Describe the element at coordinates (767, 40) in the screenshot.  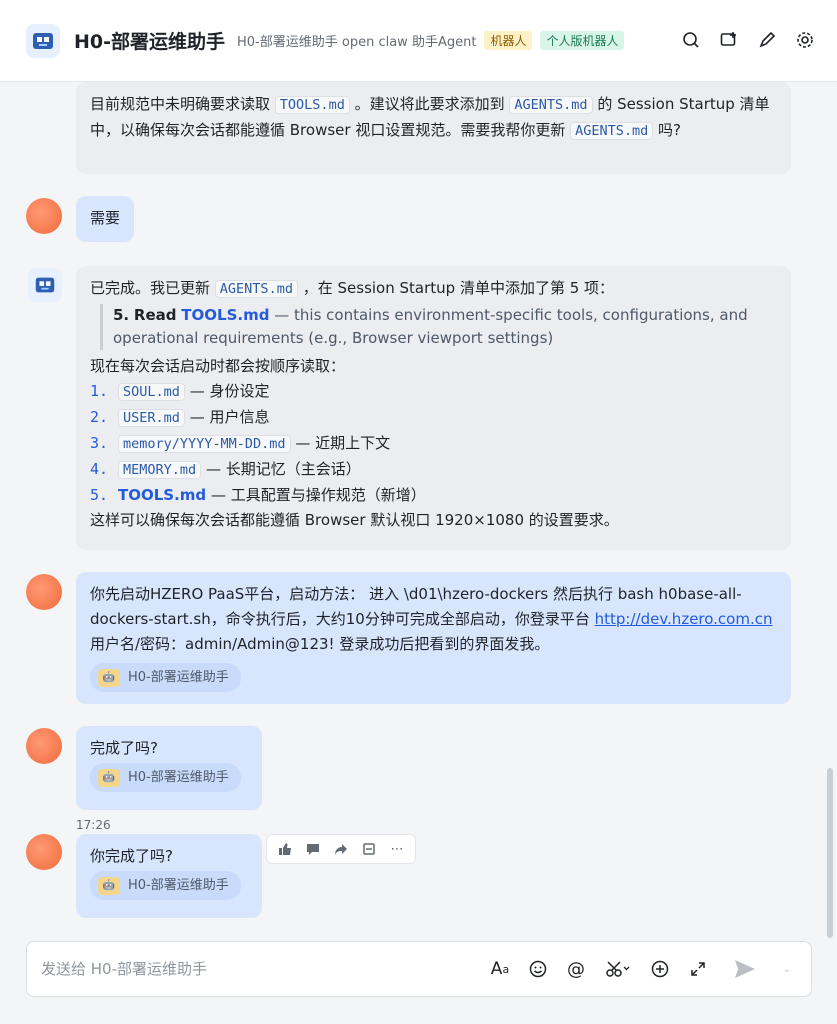
I see `pen-icon` at that location.